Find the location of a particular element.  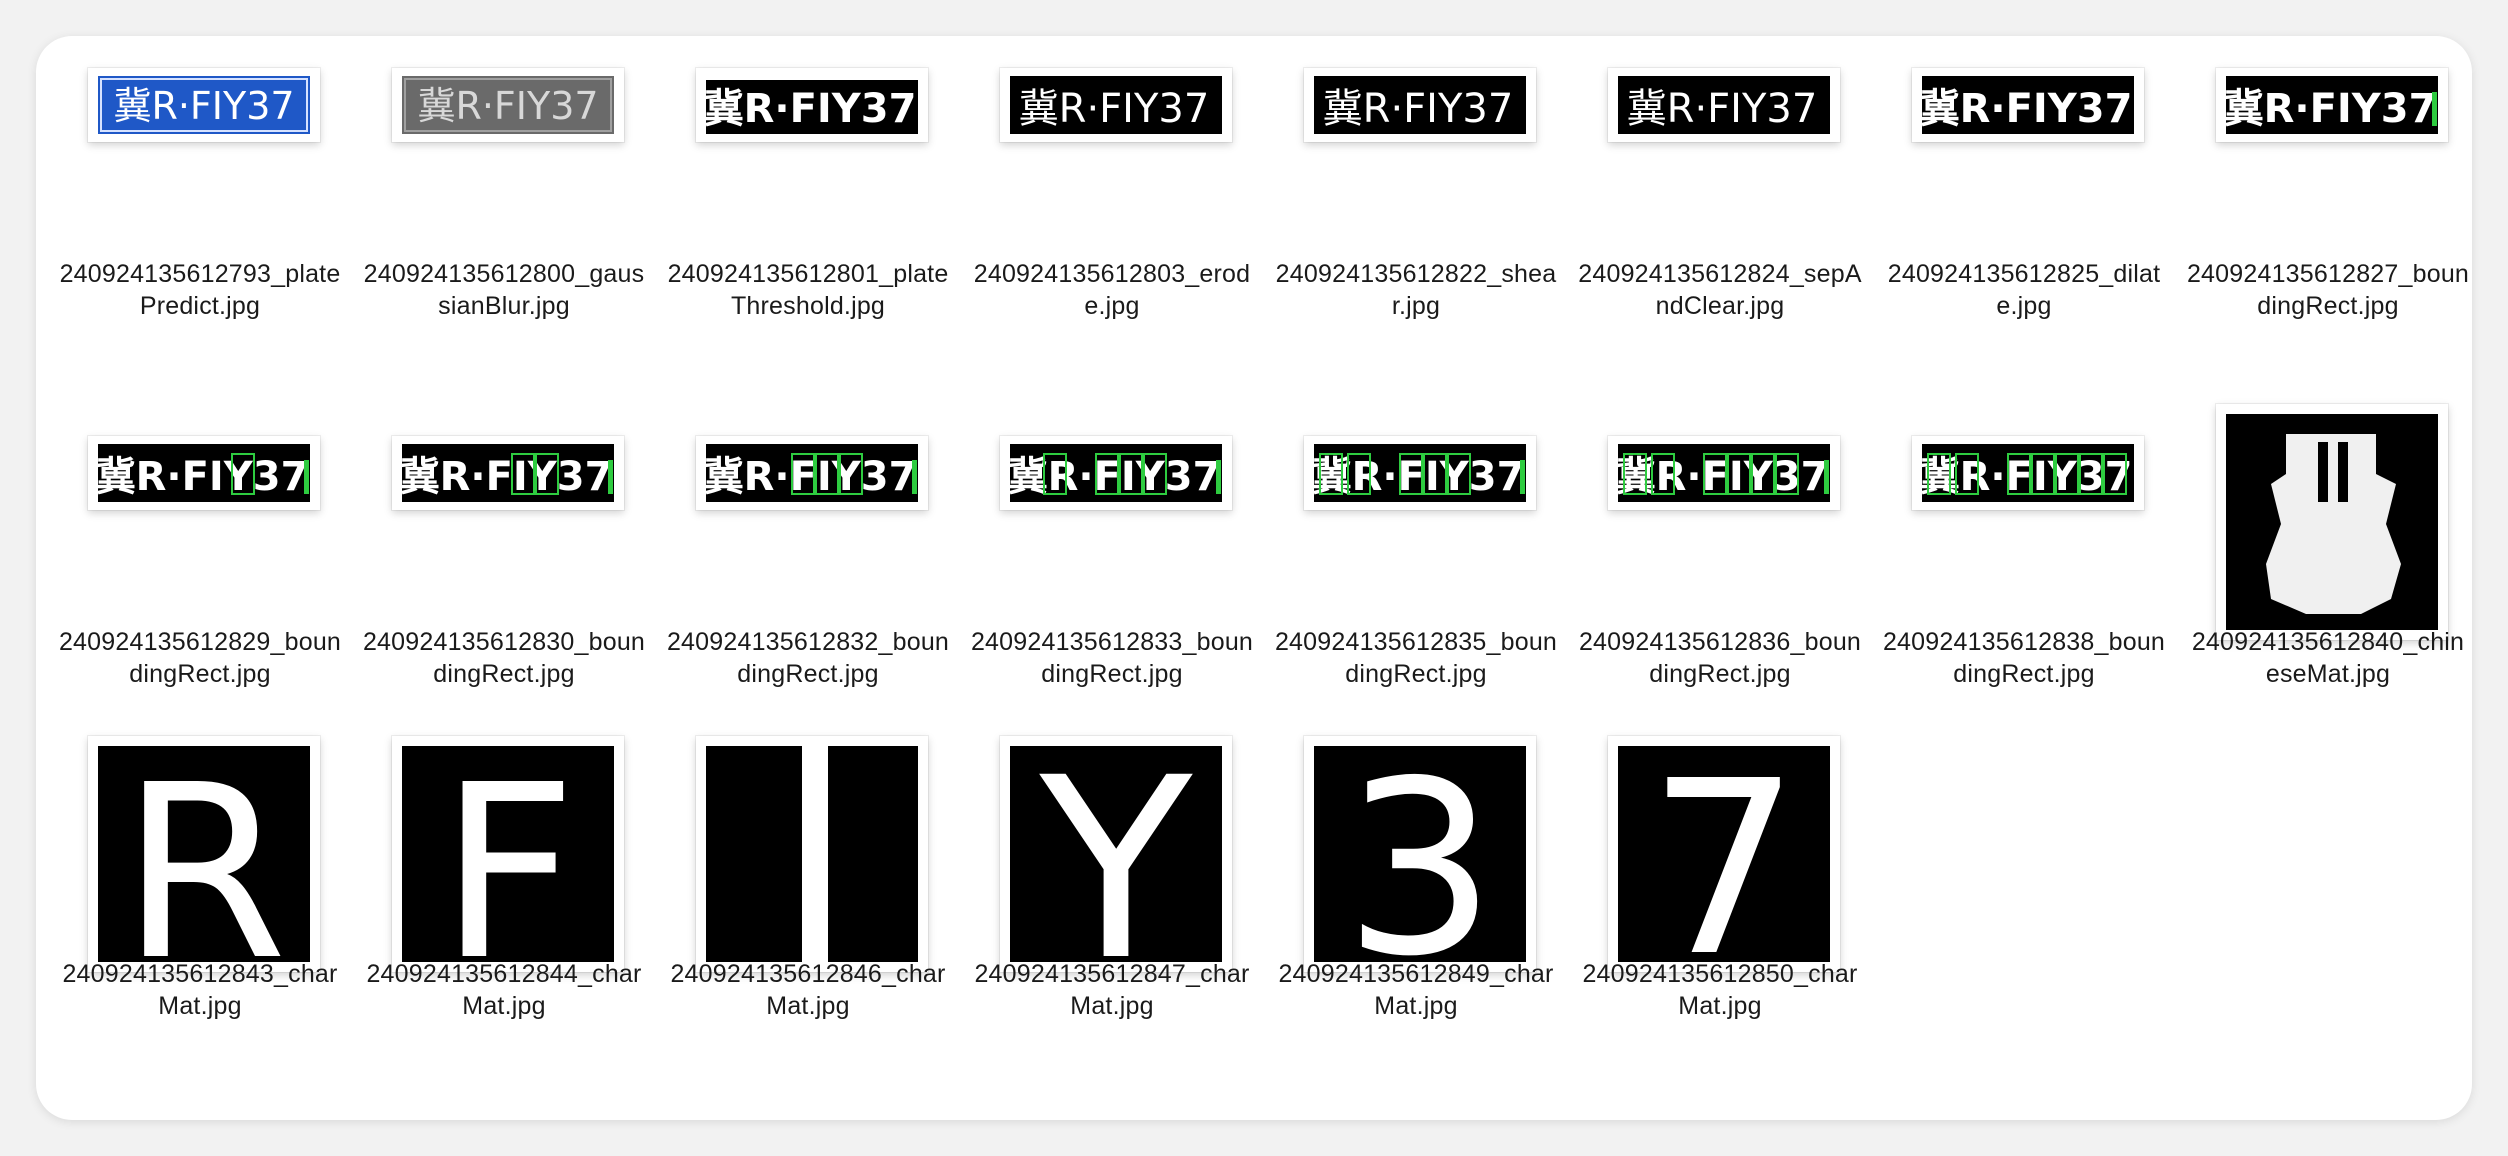

file-name: 240924135612840_chin eseMat.jpg is located at coordinates (2328, 658).